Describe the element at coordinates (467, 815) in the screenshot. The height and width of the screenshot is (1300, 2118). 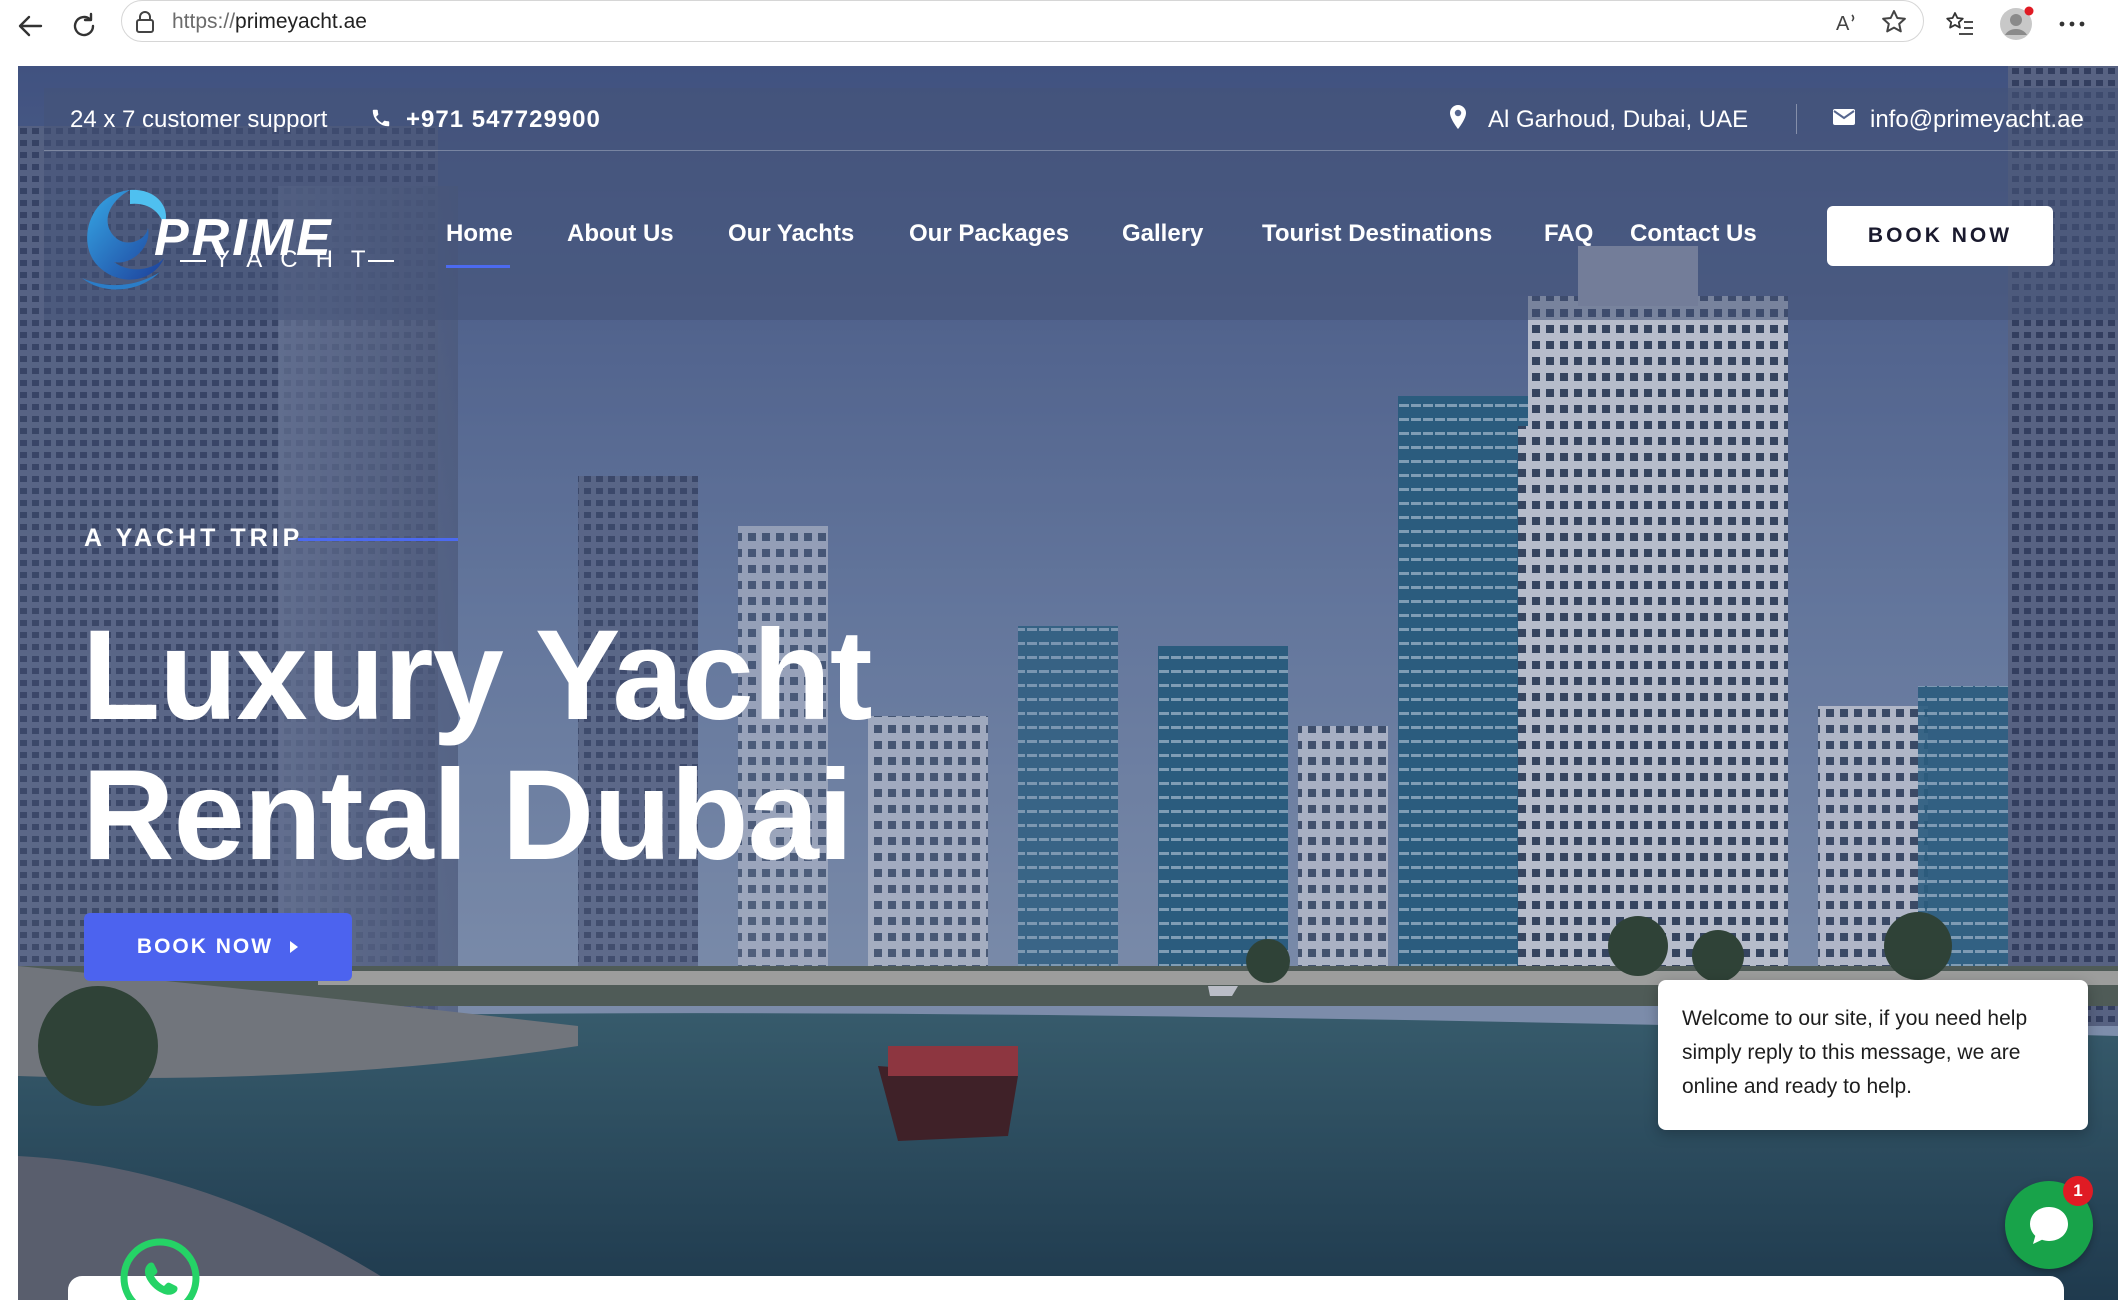
I see `hero-title-line-2: Rental Dubai` at that location.